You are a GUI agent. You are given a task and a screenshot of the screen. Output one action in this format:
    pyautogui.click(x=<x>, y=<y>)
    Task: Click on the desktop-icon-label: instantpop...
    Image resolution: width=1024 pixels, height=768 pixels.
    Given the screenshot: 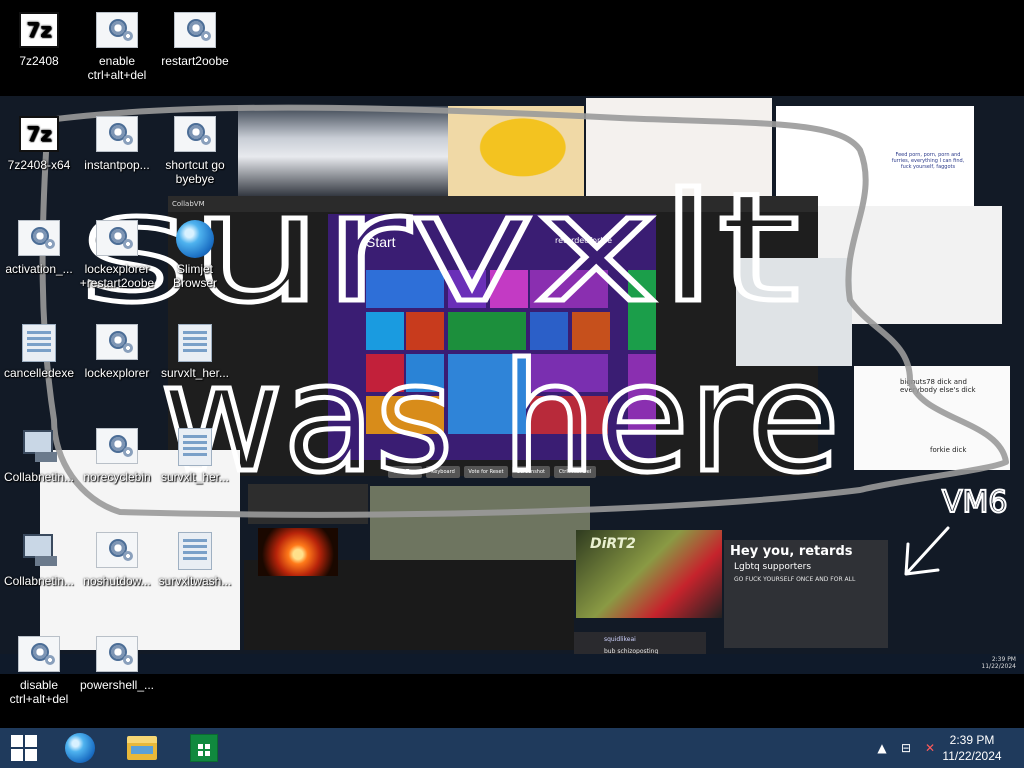 What is the action you would take?
    pyautogui.click(x=117, y=165)
    